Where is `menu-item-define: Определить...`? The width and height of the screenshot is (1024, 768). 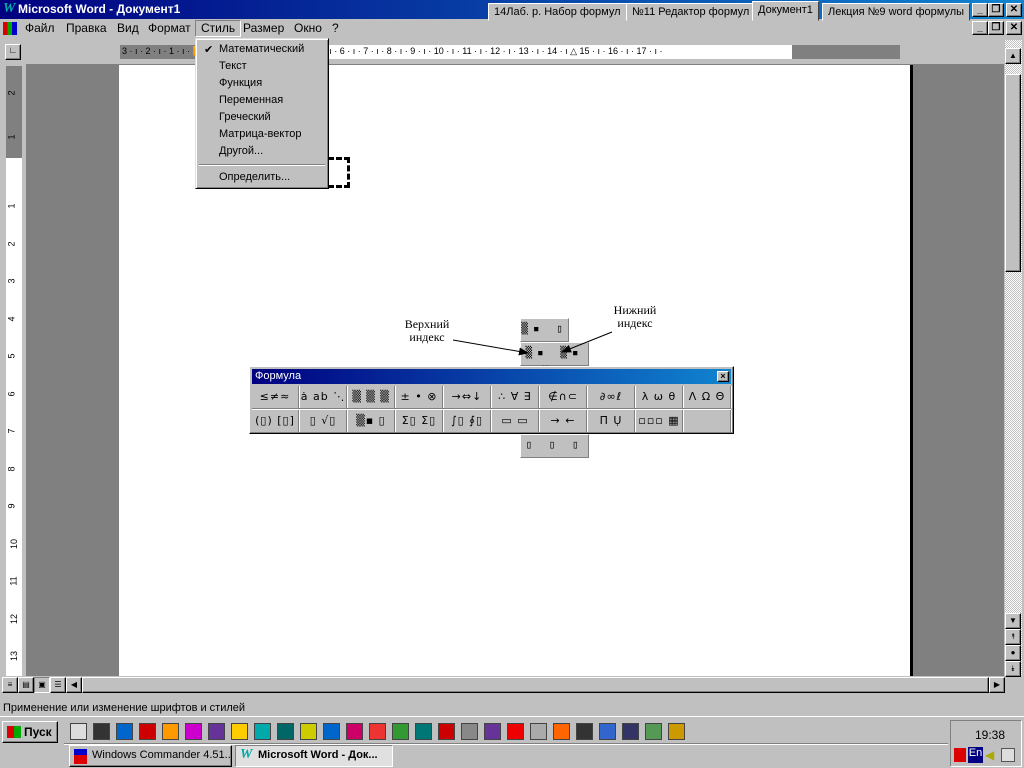 menu-item-define: Определить... is located at coordinates (254, 177).